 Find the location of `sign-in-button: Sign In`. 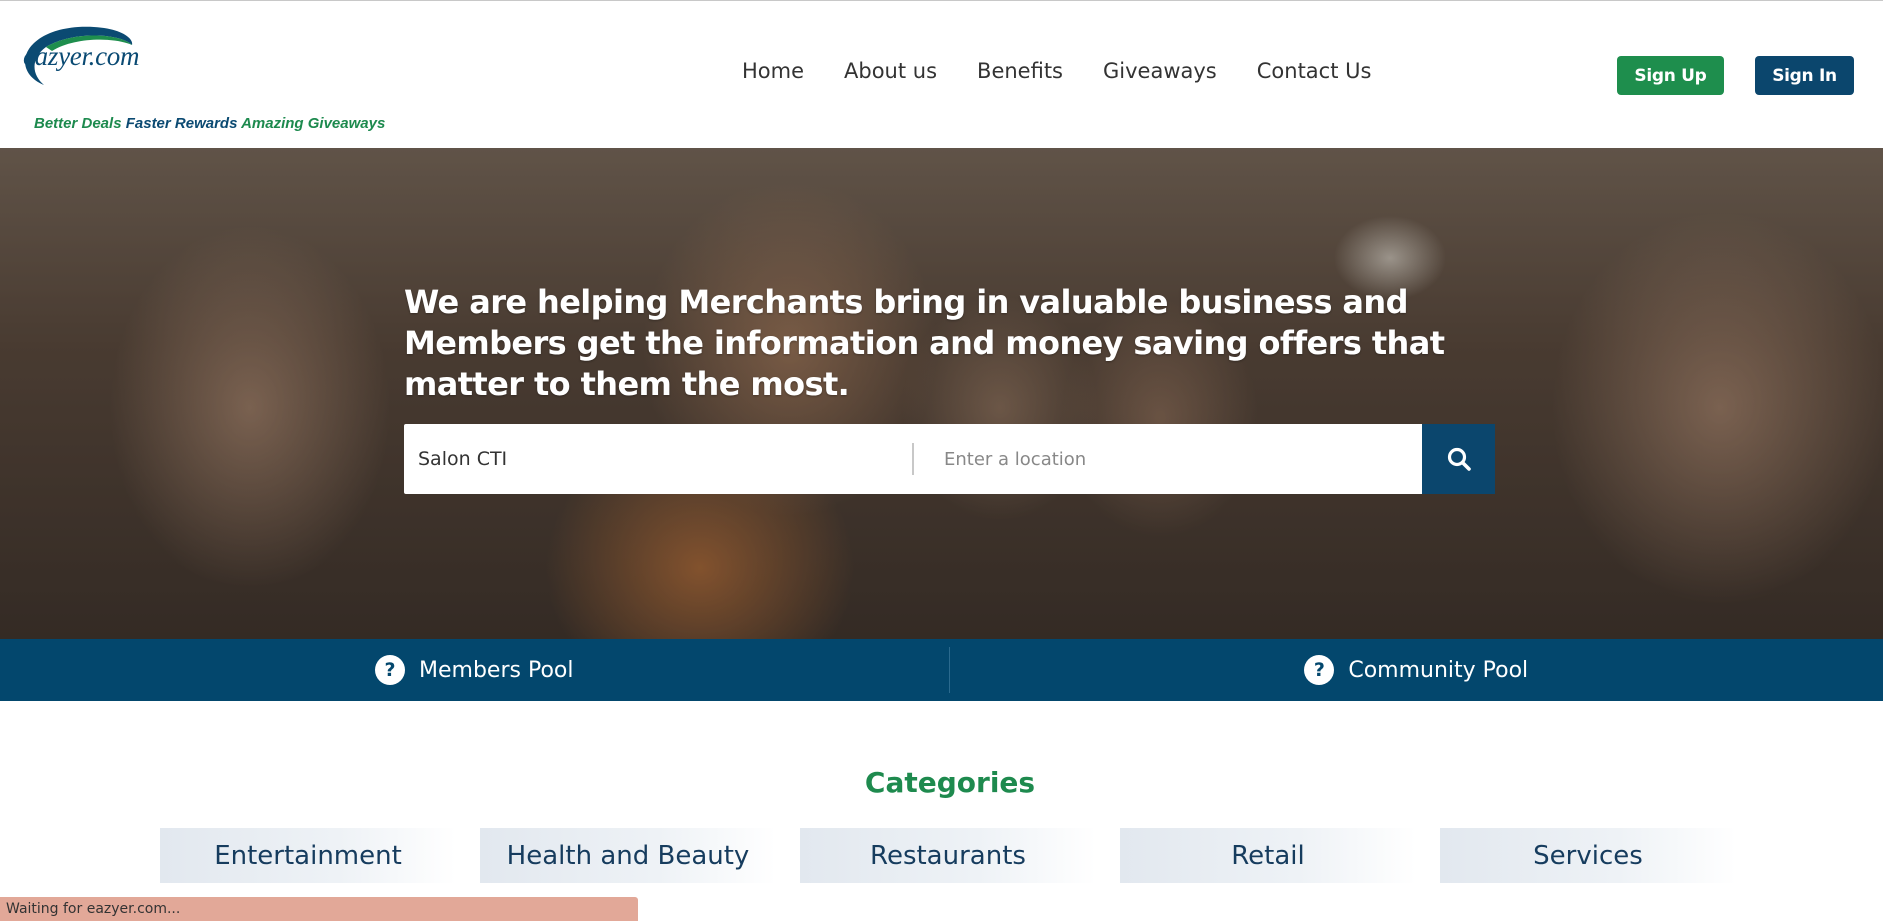

sign-in-button: Sign In is located at coordinates (1804, 75).